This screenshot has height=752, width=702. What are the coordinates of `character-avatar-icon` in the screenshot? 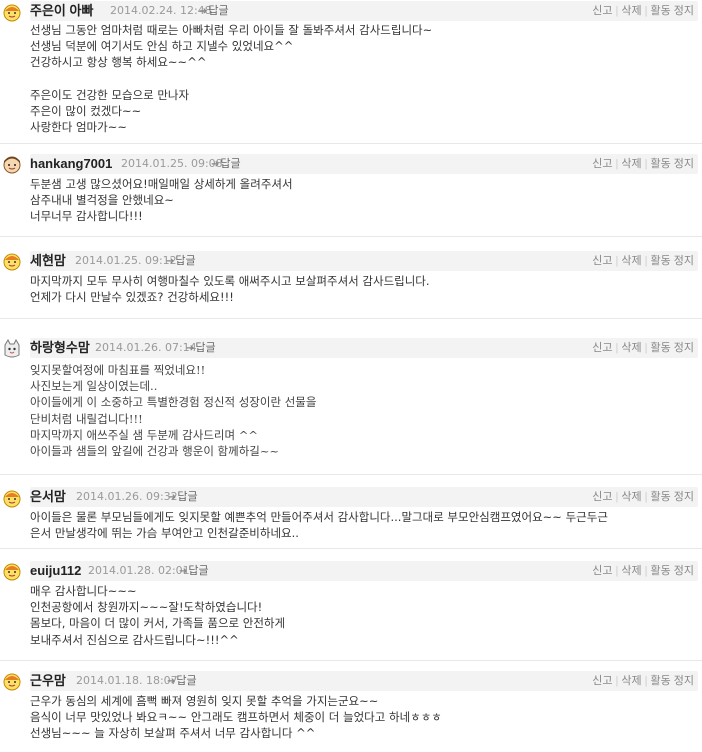 It's located at (12, 165).